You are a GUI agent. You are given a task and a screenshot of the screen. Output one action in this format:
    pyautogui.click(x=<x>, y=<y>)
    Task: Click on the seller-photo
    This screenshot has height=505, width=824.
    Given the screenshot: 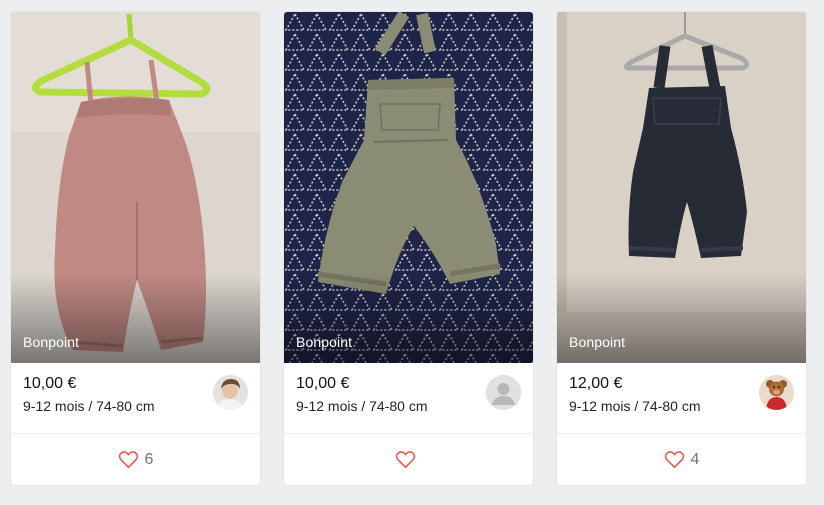 What is the action you would take?
    pyautogui.click(x=230, y=392)
    